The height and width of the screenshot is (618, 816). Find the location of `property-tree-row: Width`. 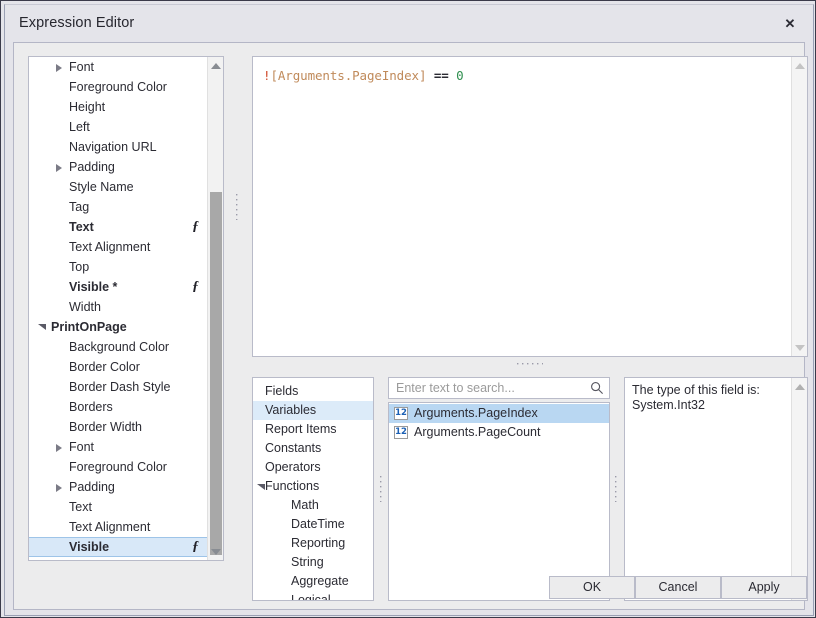

property-tree-row: Width is located at coordinates (118, 307).